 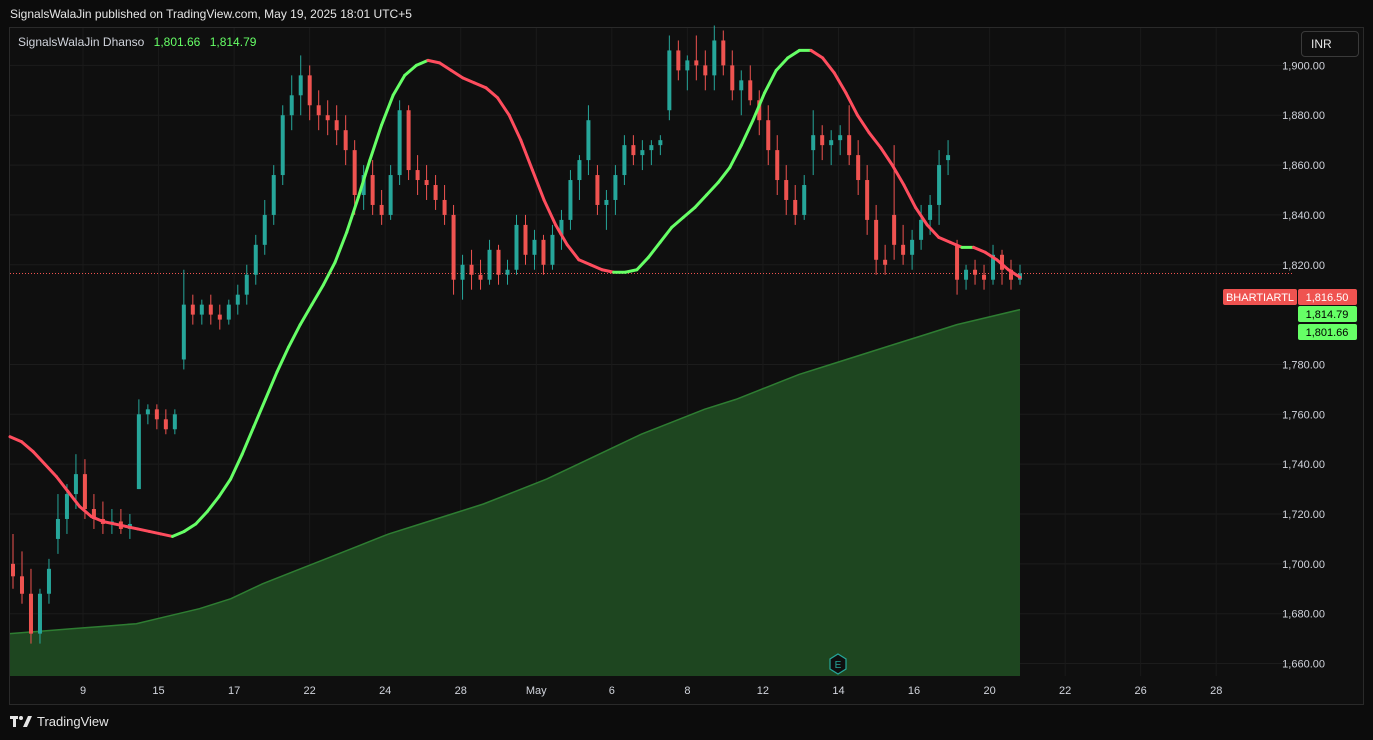 I want to click on y-tick-label: 1,680.00, so click(x=1303, y=615).